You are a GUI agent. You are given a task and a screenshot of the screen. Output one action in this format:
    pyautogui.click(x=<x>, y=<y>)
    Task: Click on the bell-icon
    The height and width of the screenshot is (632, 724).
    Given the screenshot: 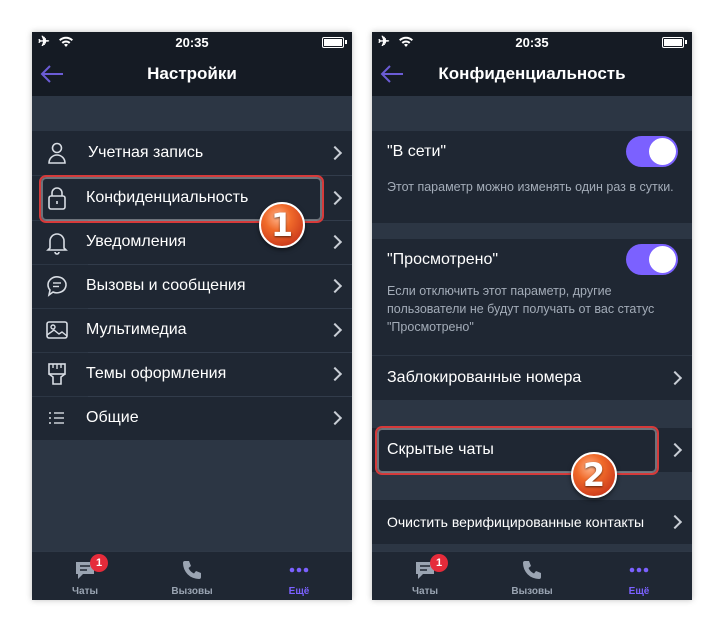 What is the action you would take?
    pyautogui.click(x=57, y=244)
    